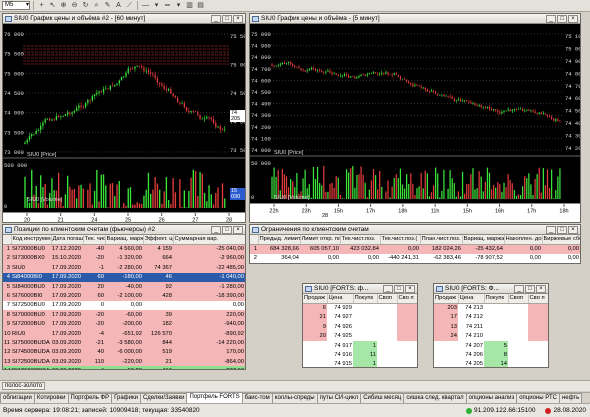 The height and width of the screenshot is (417, 590). What do you see at coordinates (124, 305) in the screenshot?
I see `table-row: 7 SI72500BU0 17.09.2020 0 0,00 0,00` at bounding box center [124, 305].